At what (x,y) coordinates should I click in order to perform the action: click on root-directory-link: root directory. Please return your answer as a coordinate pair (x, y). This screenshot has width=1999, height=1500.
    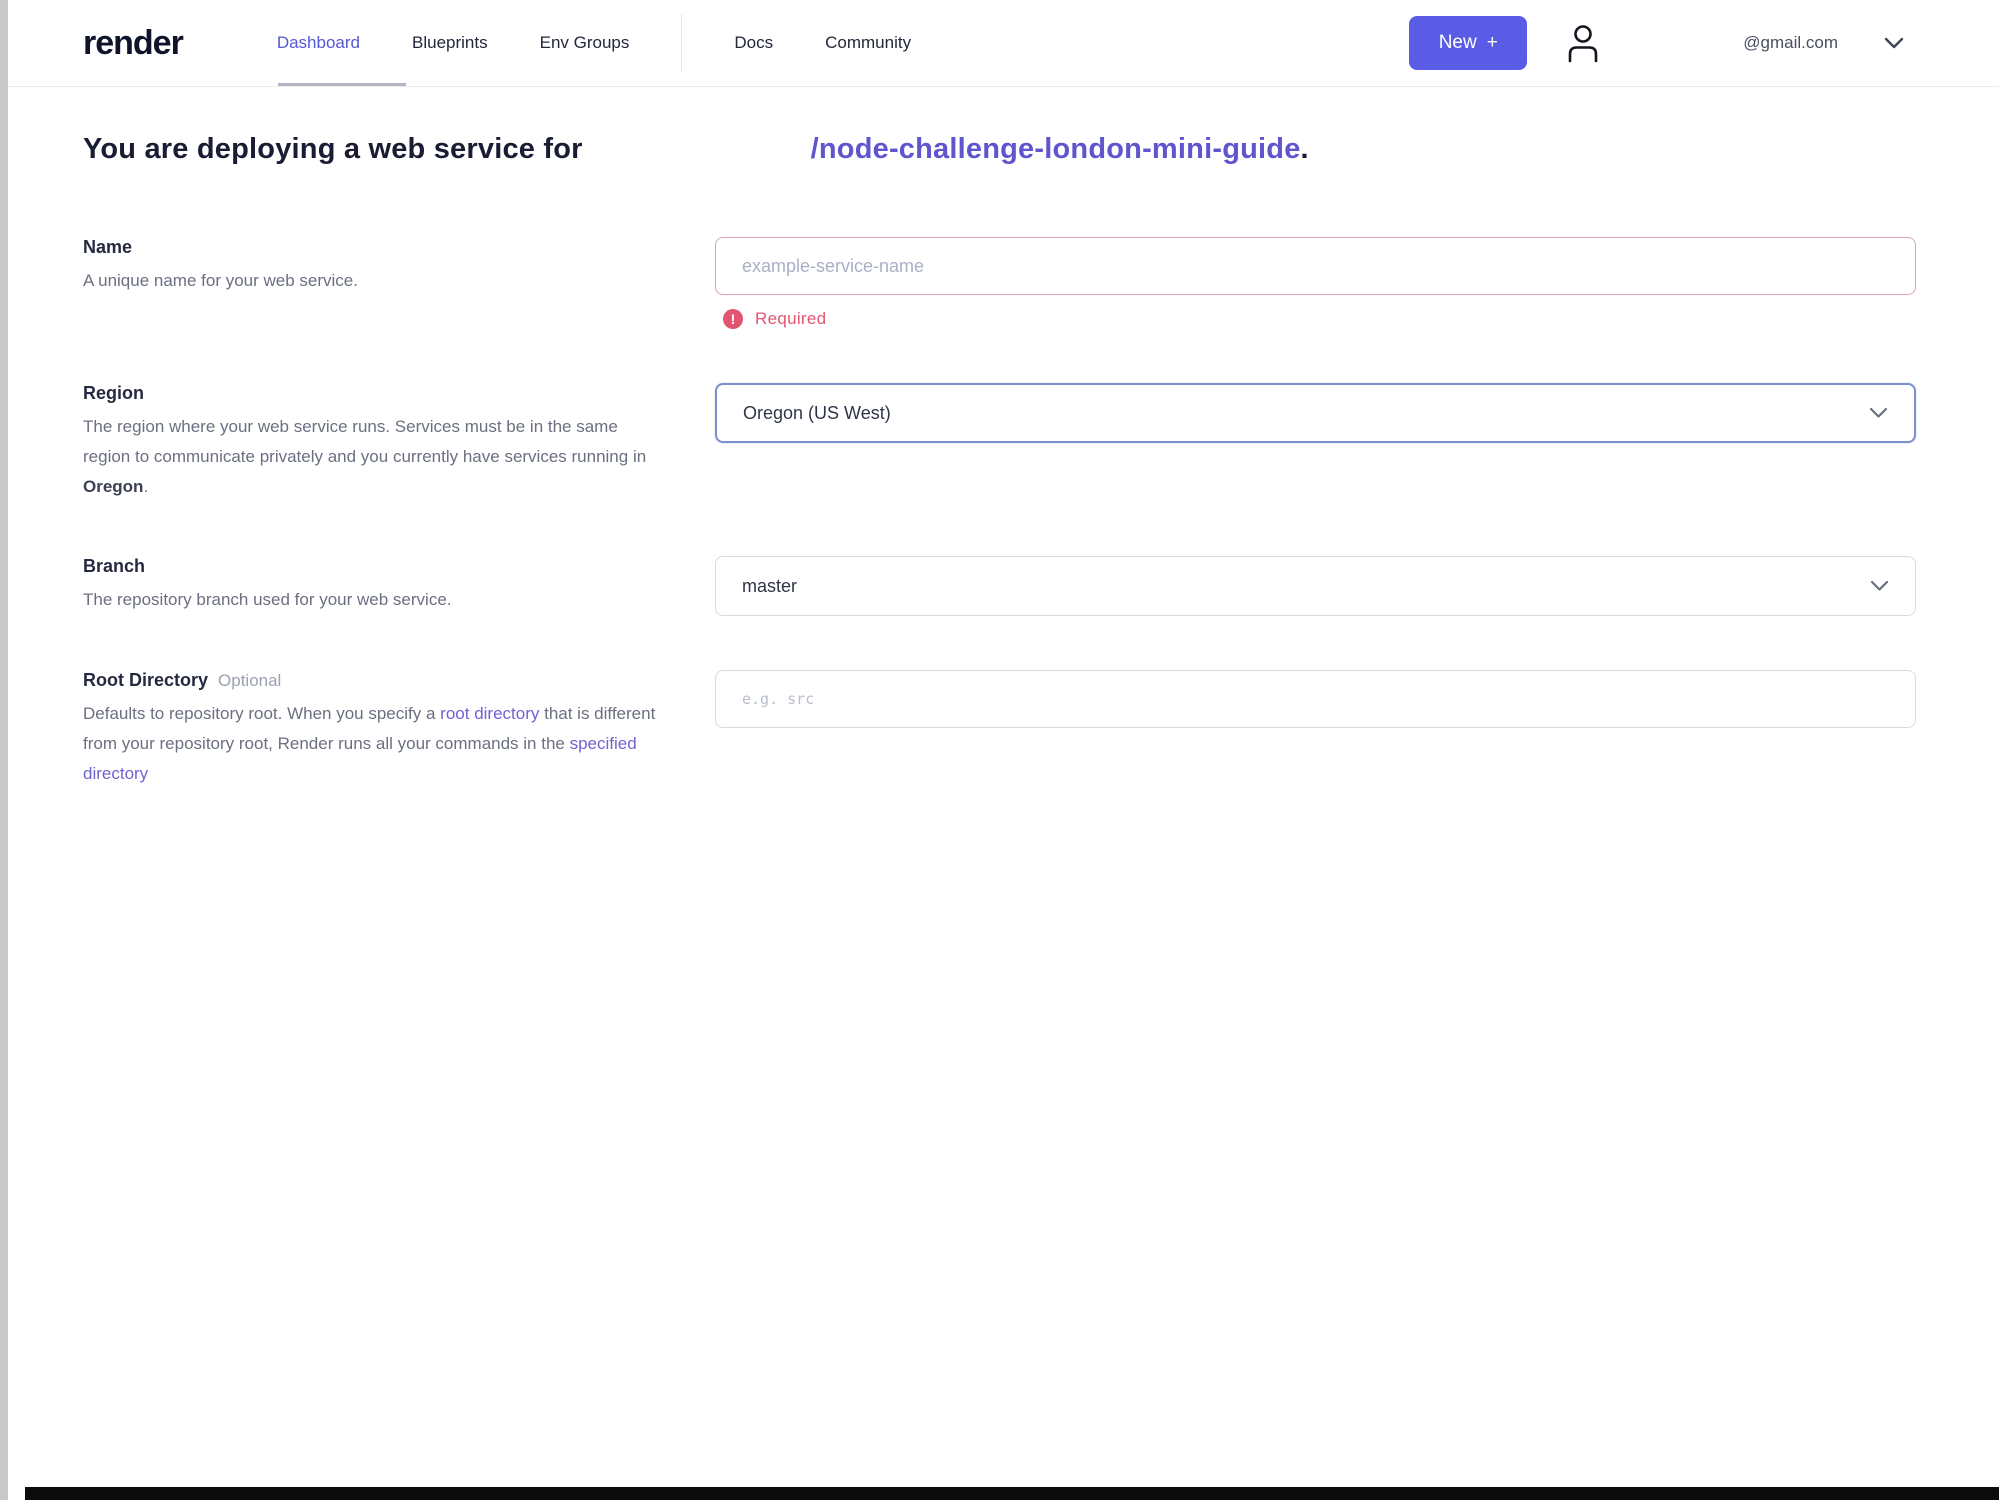
    Looking at the image, I should click on (489, 713).